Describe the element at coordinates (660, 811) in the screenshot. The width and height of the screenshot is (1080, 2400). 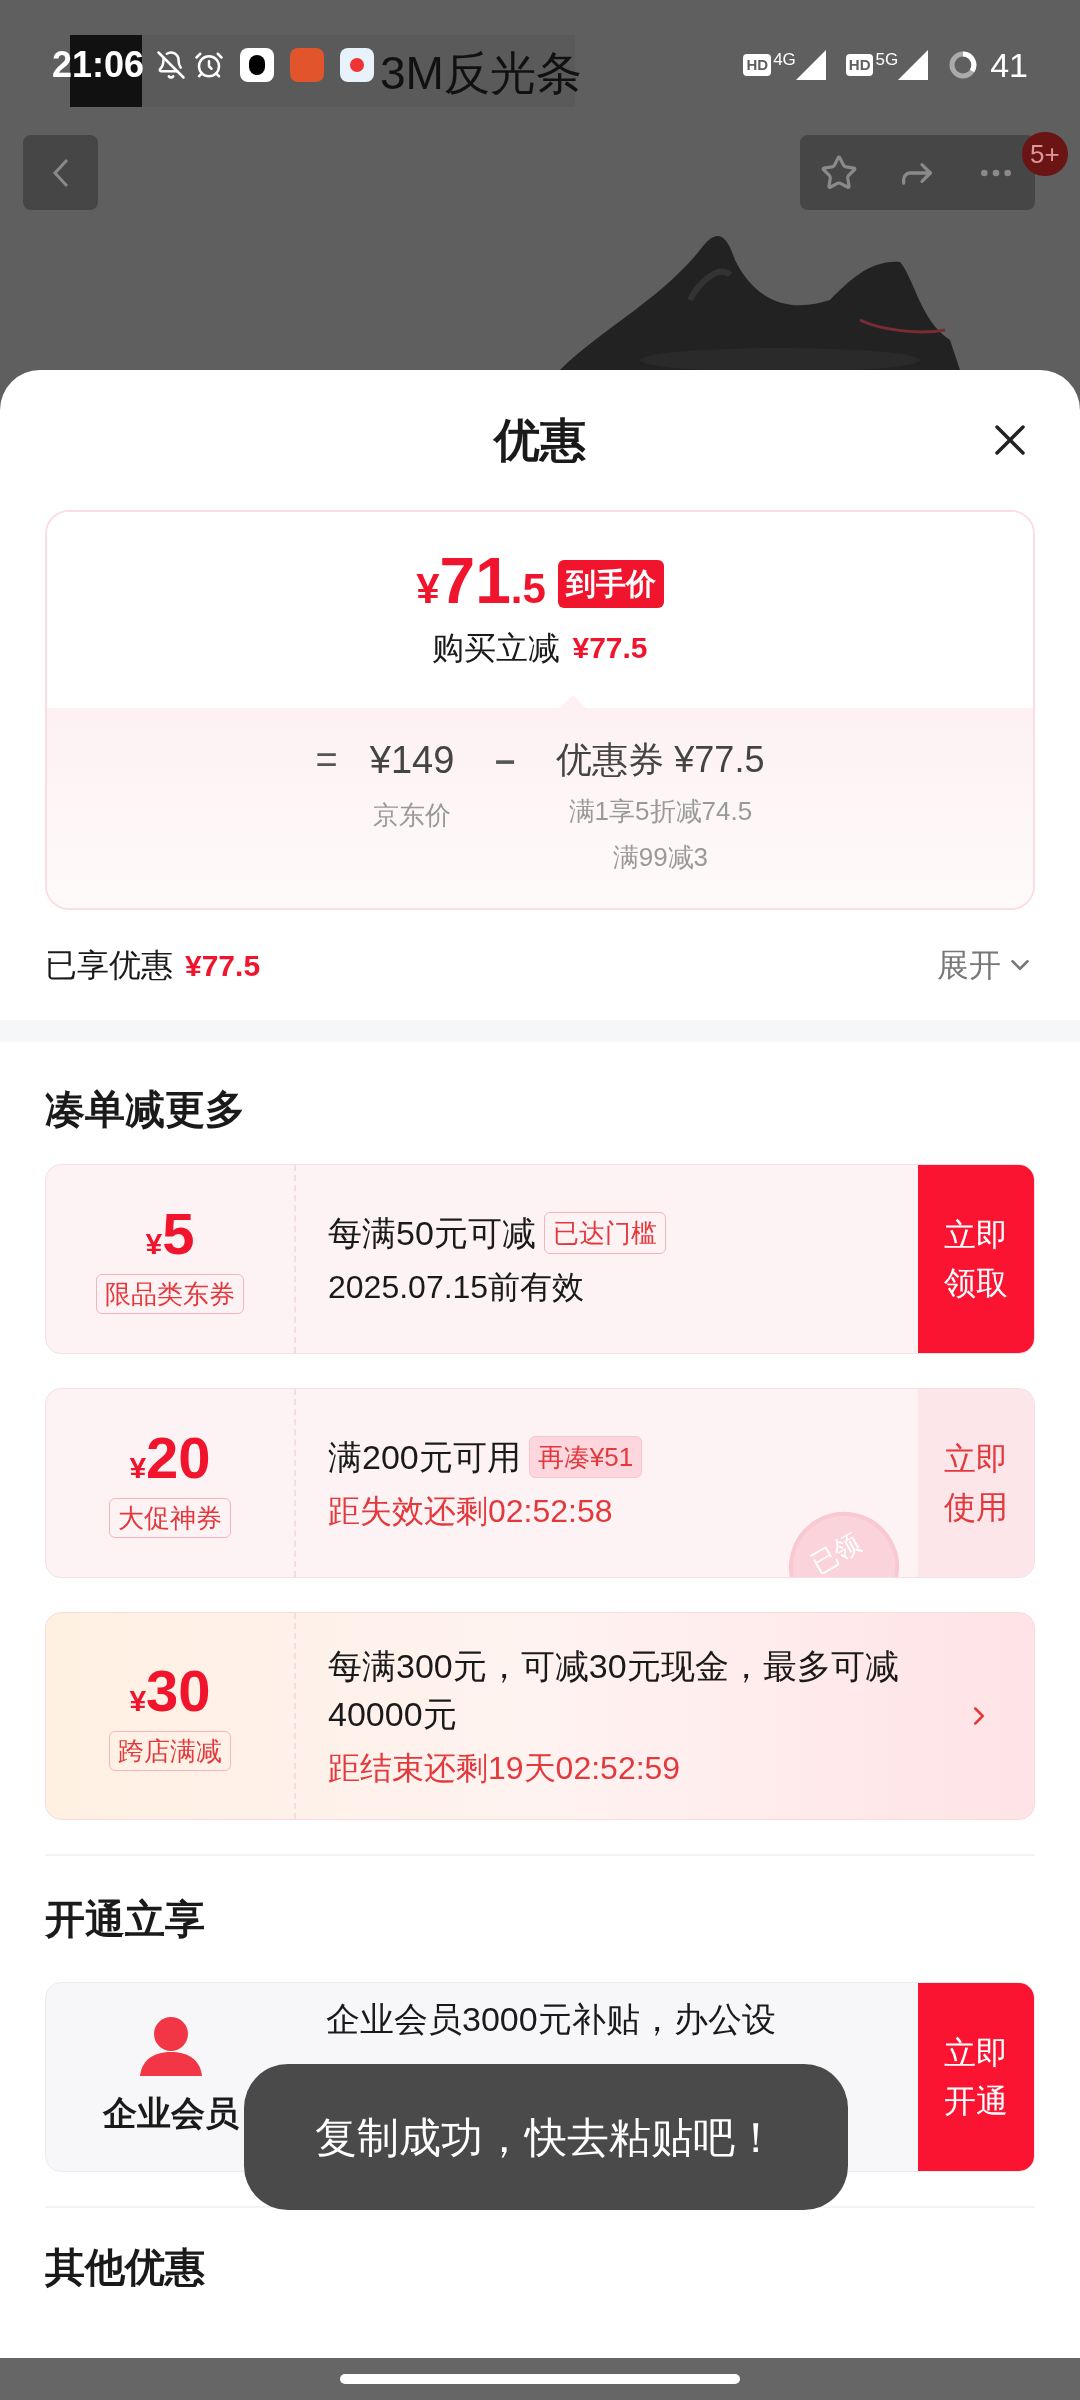
I see `deduction-detail: 满1享5折减74.5` at that location.